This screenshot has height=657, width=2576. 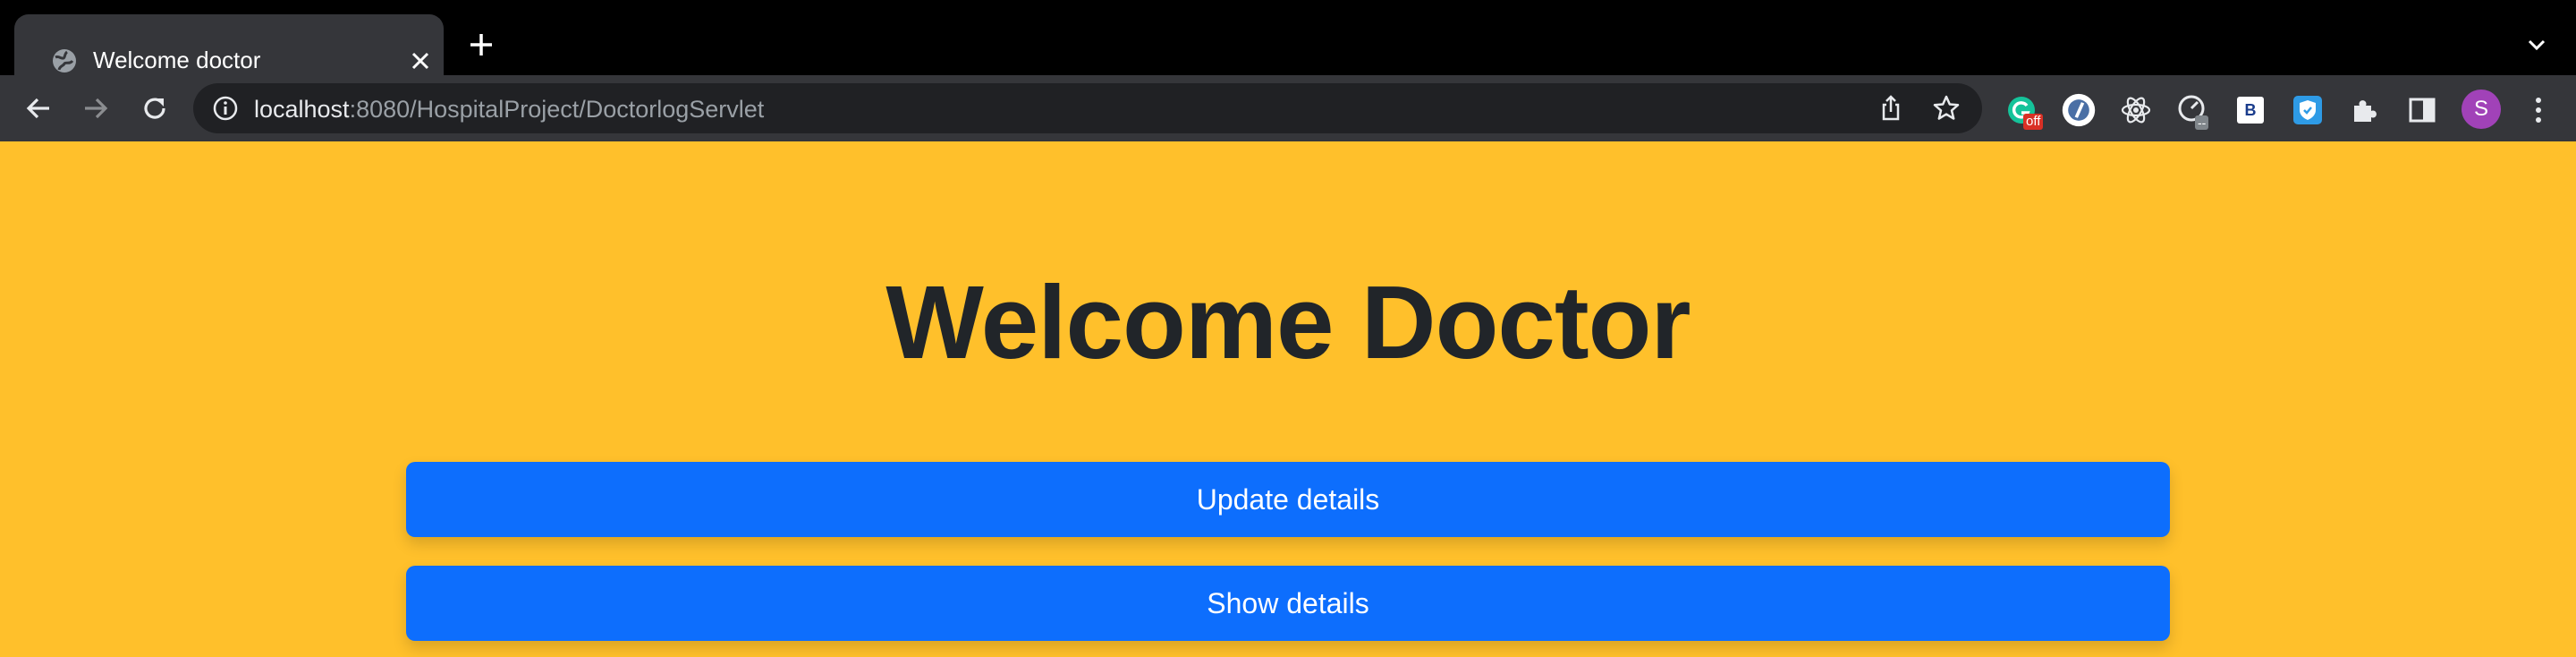 I want to click on gauge-extension-icon: --, so click(x=2193, y=111).